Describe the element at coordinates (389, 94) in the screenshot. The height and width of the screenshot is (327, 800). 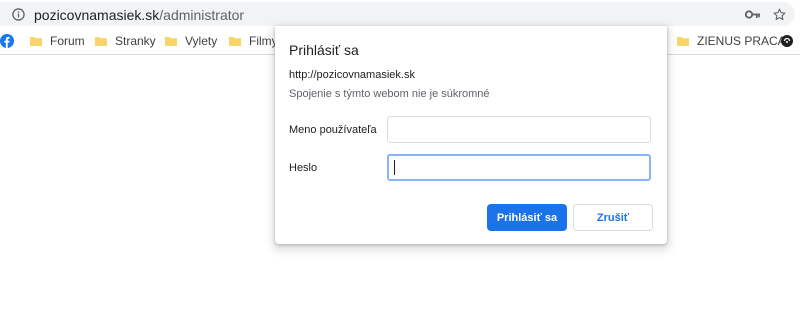
I see `connection-warning: Spojenie s týmto webom nie je súkromné` at that location.